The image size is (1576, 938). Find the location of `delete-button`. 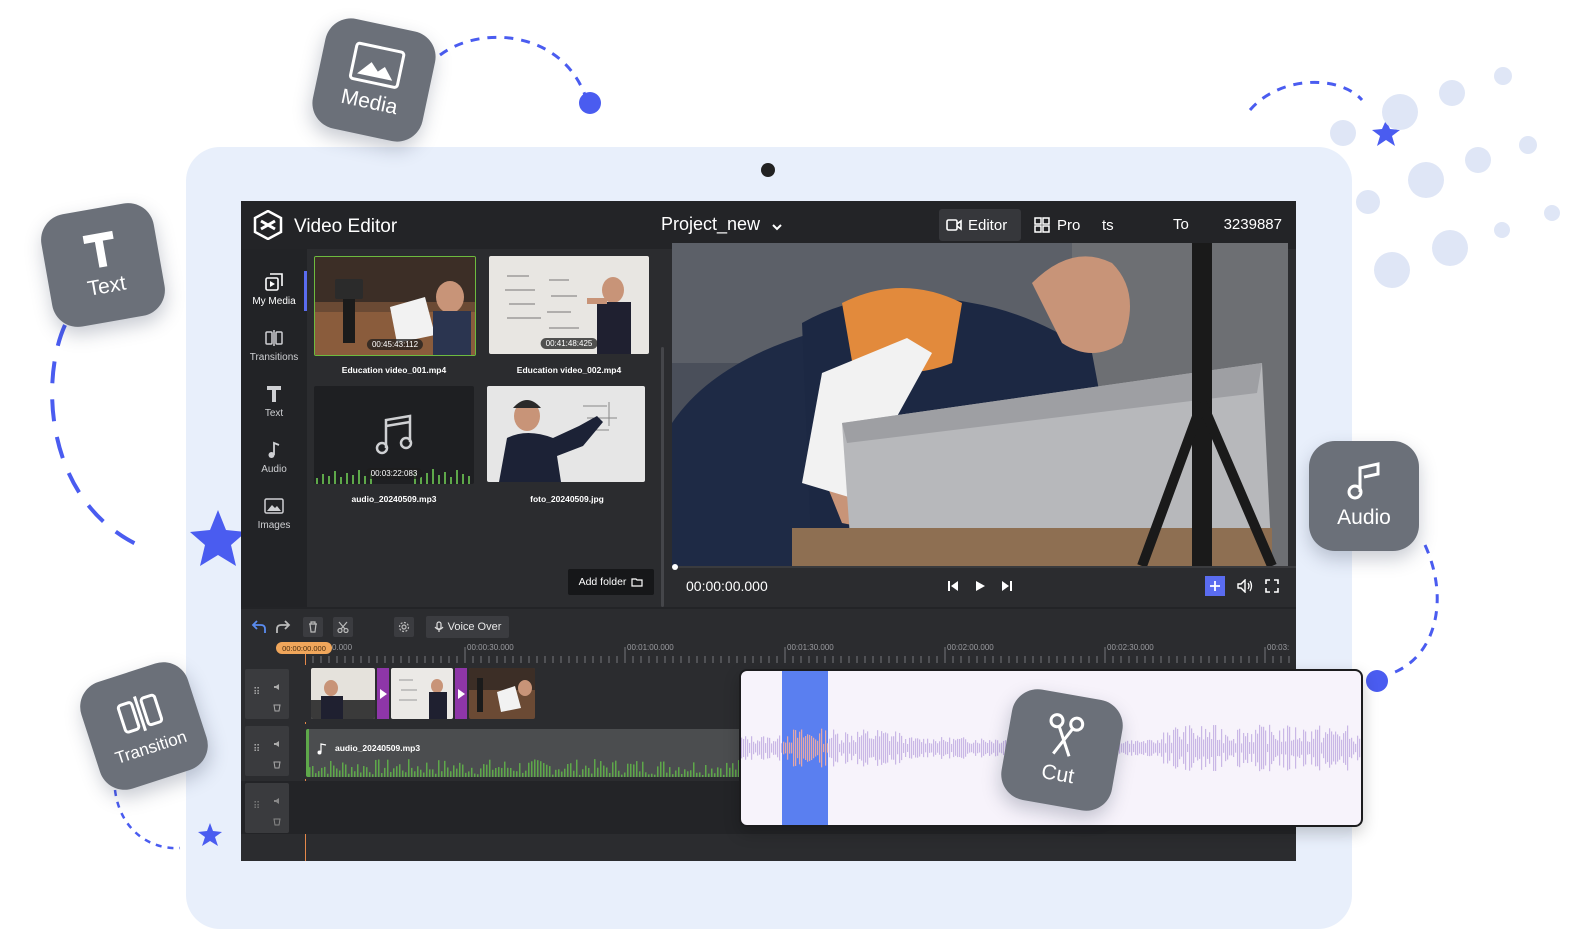

delete-button is located at coordinates (313, 627).